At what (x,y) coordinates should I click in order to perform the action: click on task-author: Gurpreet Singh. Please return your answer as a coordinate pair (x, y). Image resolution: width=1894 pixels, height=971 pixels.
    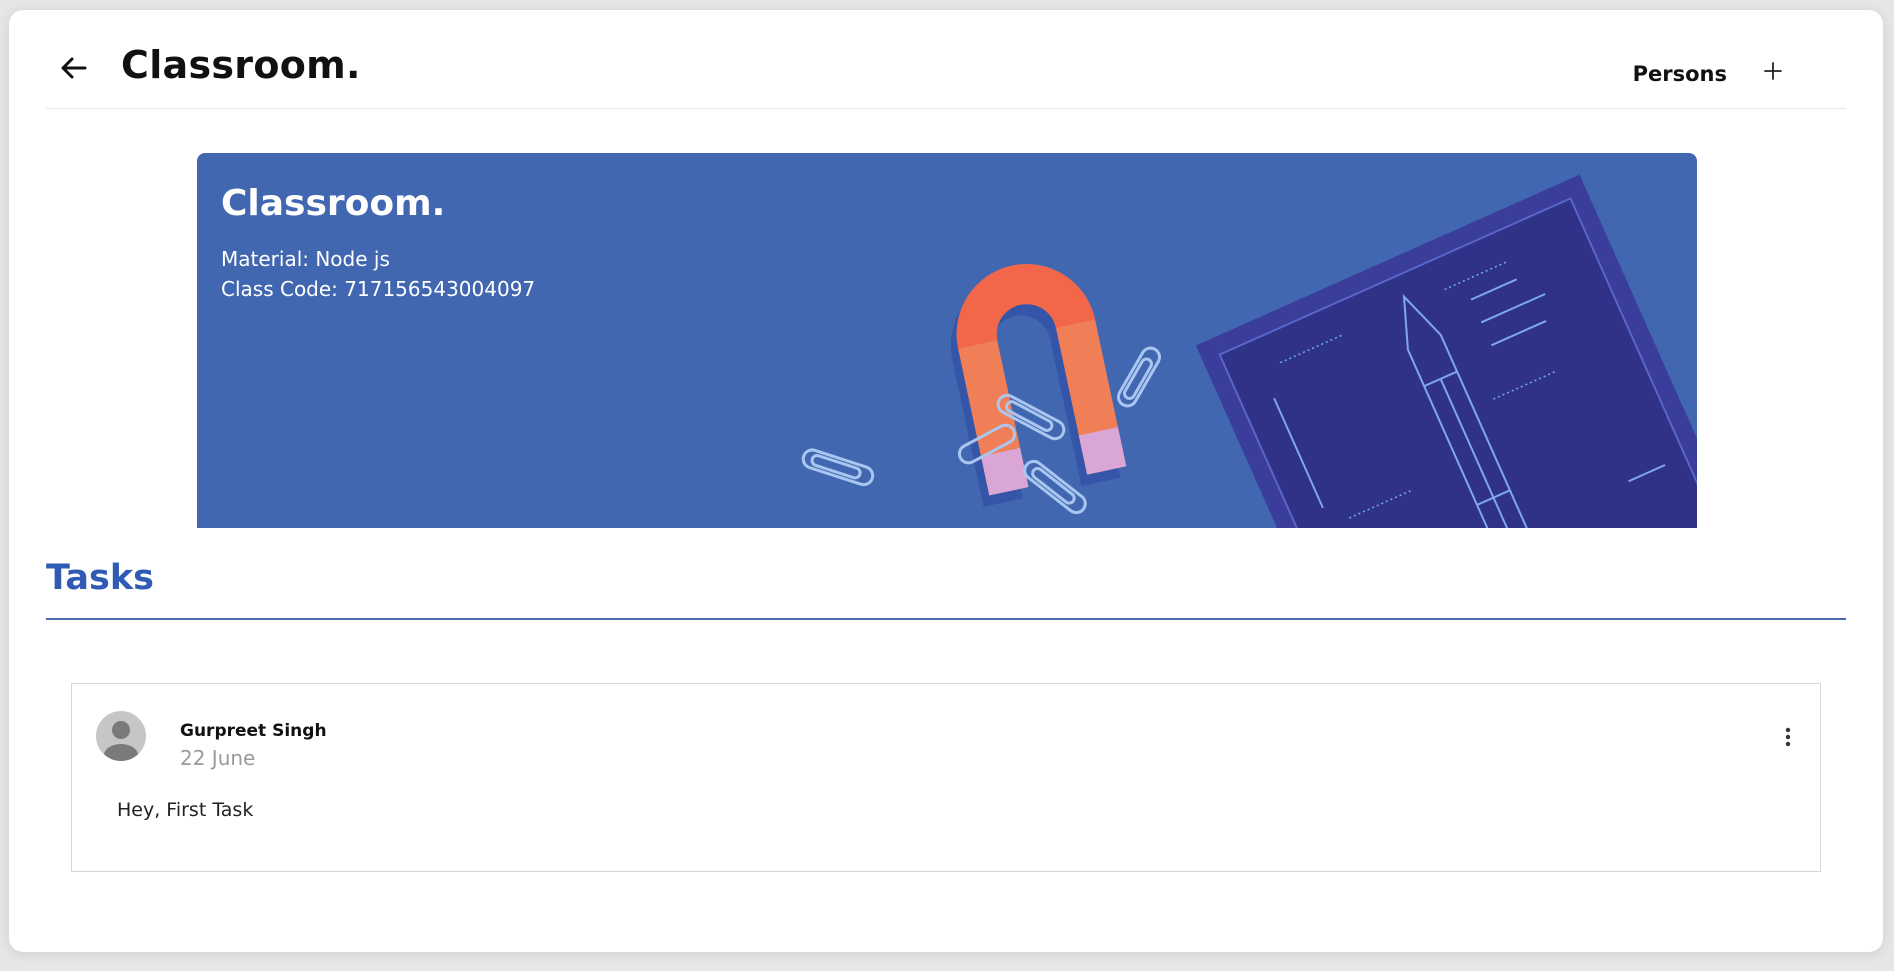
    Looking at the image, I should click on (253, 731).